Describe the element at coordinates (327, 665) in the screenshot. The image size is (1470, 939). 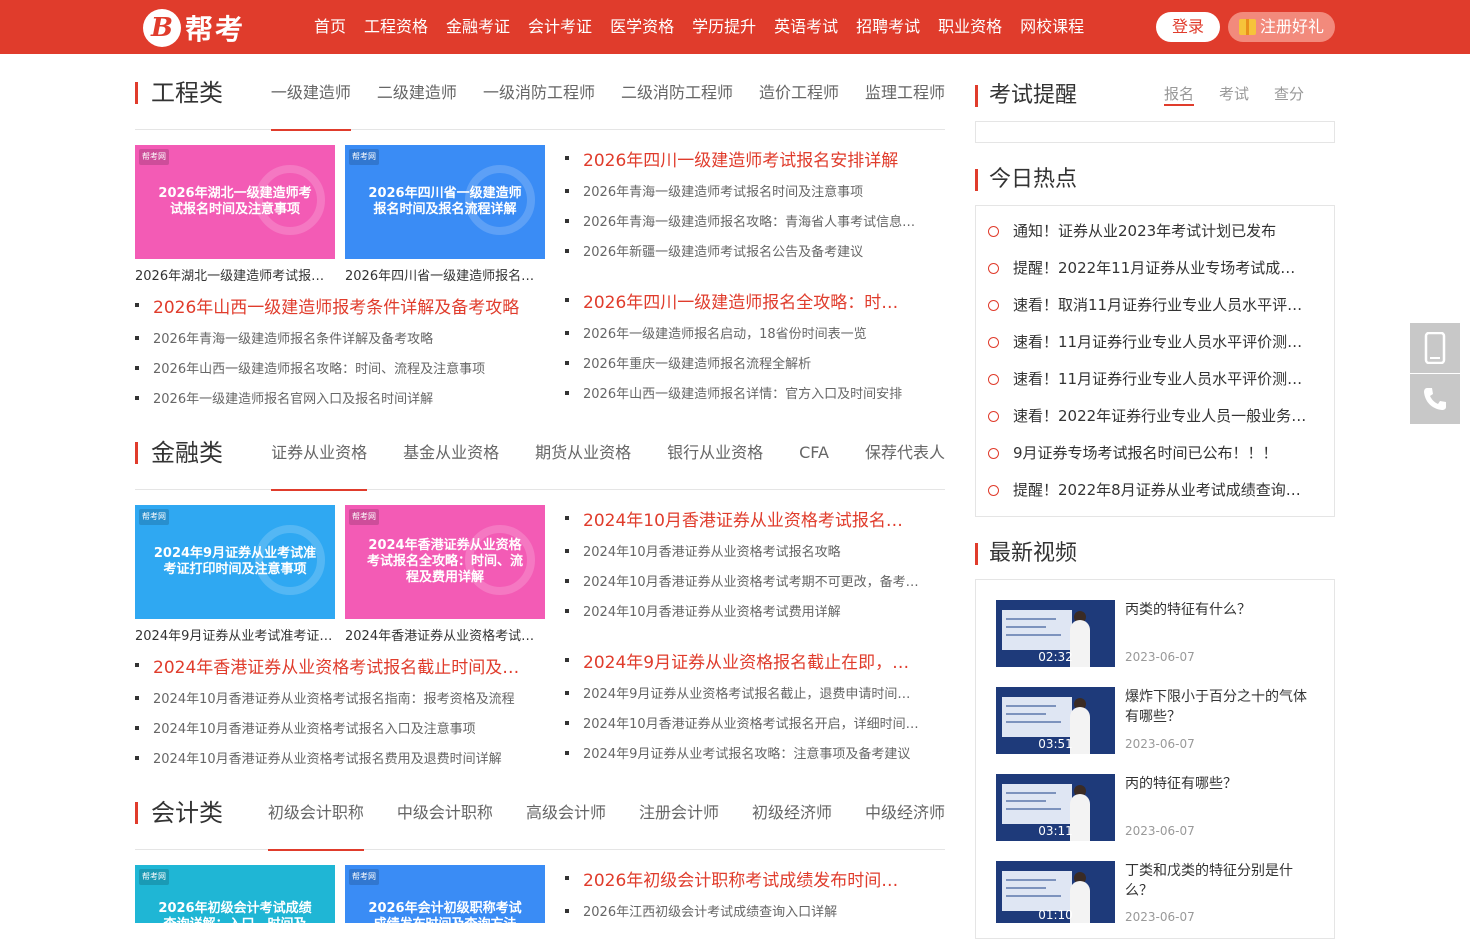
I see `headline-link: 2024年香港证券从业资格考试报名截止时间及注意事项` at that location.